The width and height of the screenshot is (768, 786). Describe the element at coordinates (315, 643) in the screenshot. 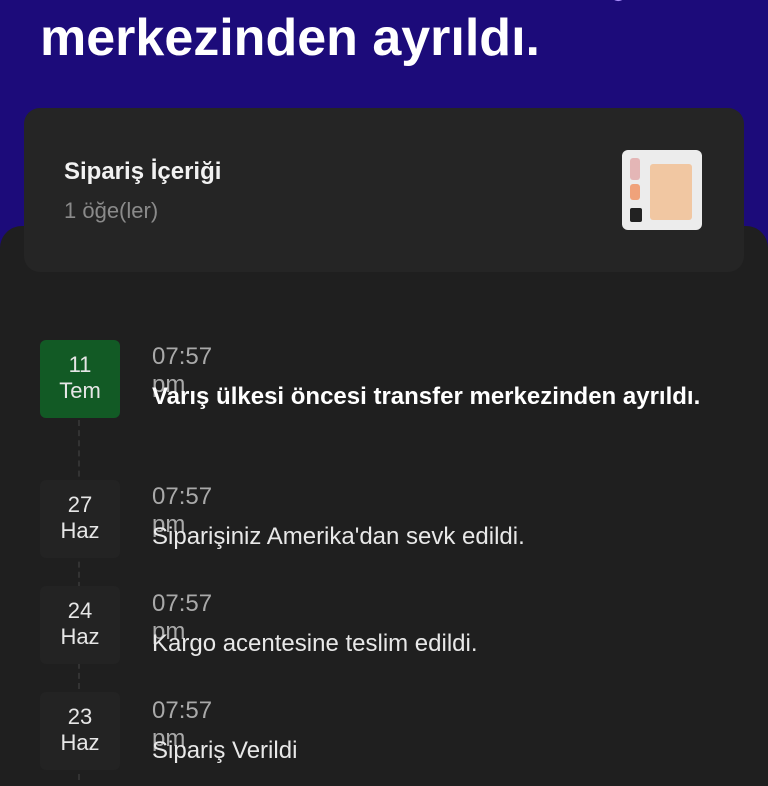

I see `event-description: Kargo acentesine teslim edildi.` at that location.